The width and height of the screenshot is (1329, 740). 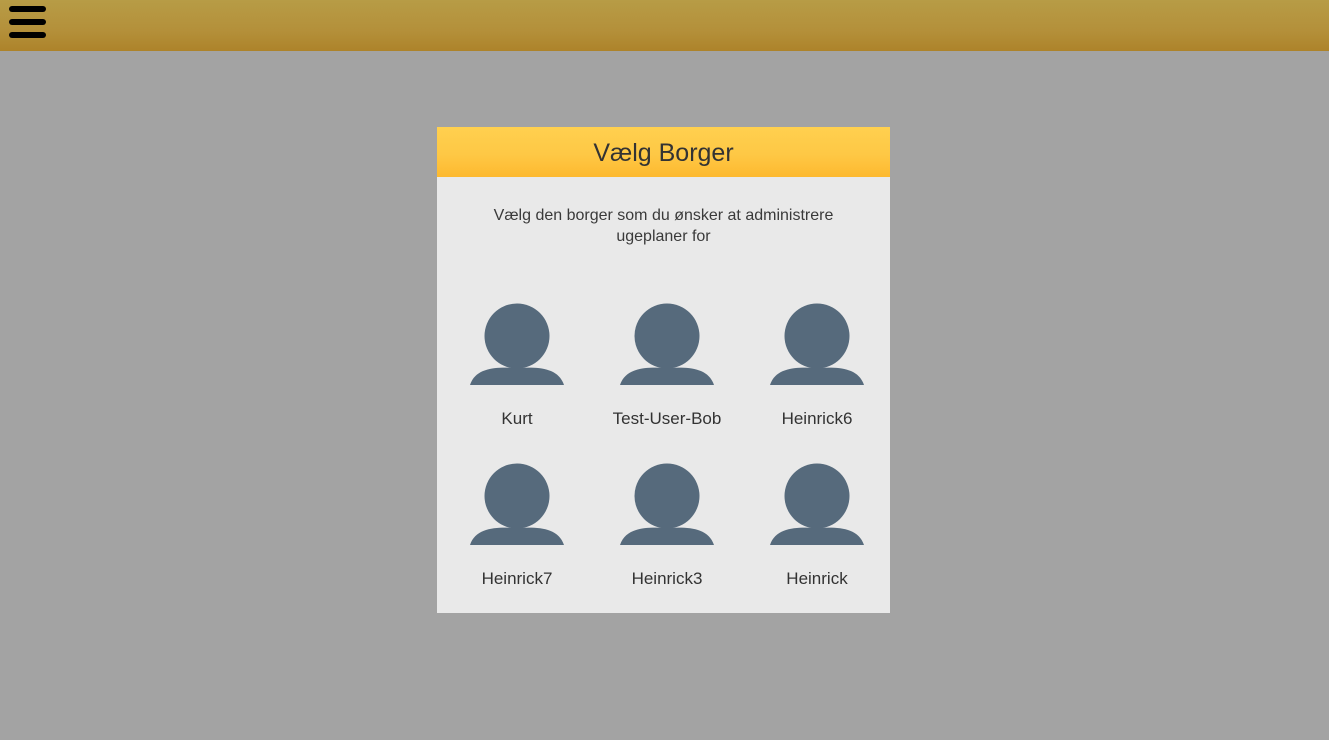 I want to click on user-name: Heinrick6, so click(x=817, y=418).